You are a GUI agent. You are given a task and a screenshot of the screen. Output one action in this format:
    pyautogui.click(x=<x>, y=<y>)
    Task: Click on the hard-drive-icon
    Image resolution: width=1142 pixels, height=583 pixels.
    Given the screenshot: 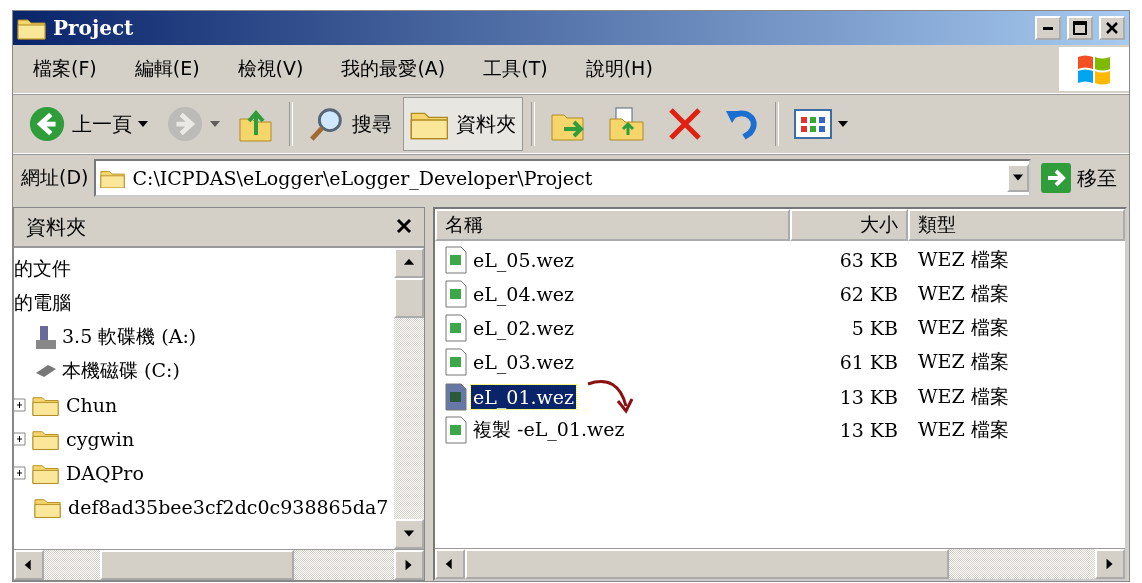 What is the action you would take?
    pyautogui.click(x=46, y=371)
    